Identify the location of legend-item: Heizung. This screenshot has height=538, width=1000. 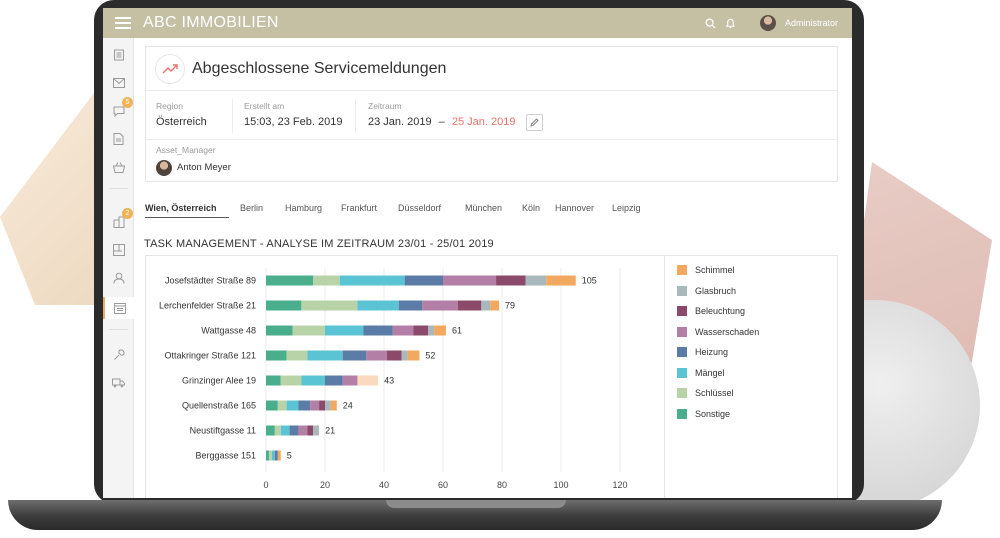
(702, 352).